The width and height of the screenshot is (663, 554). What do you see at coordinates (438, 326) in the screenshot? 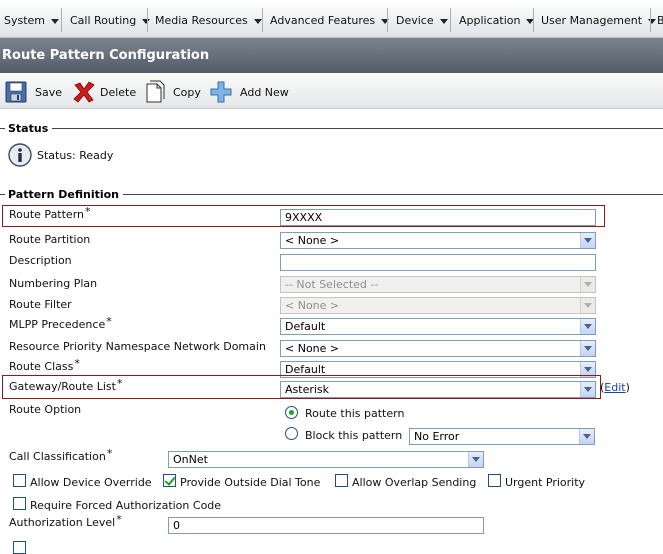
I see `mlpp-precedence-select: Default` at bounding box center [438, 326].